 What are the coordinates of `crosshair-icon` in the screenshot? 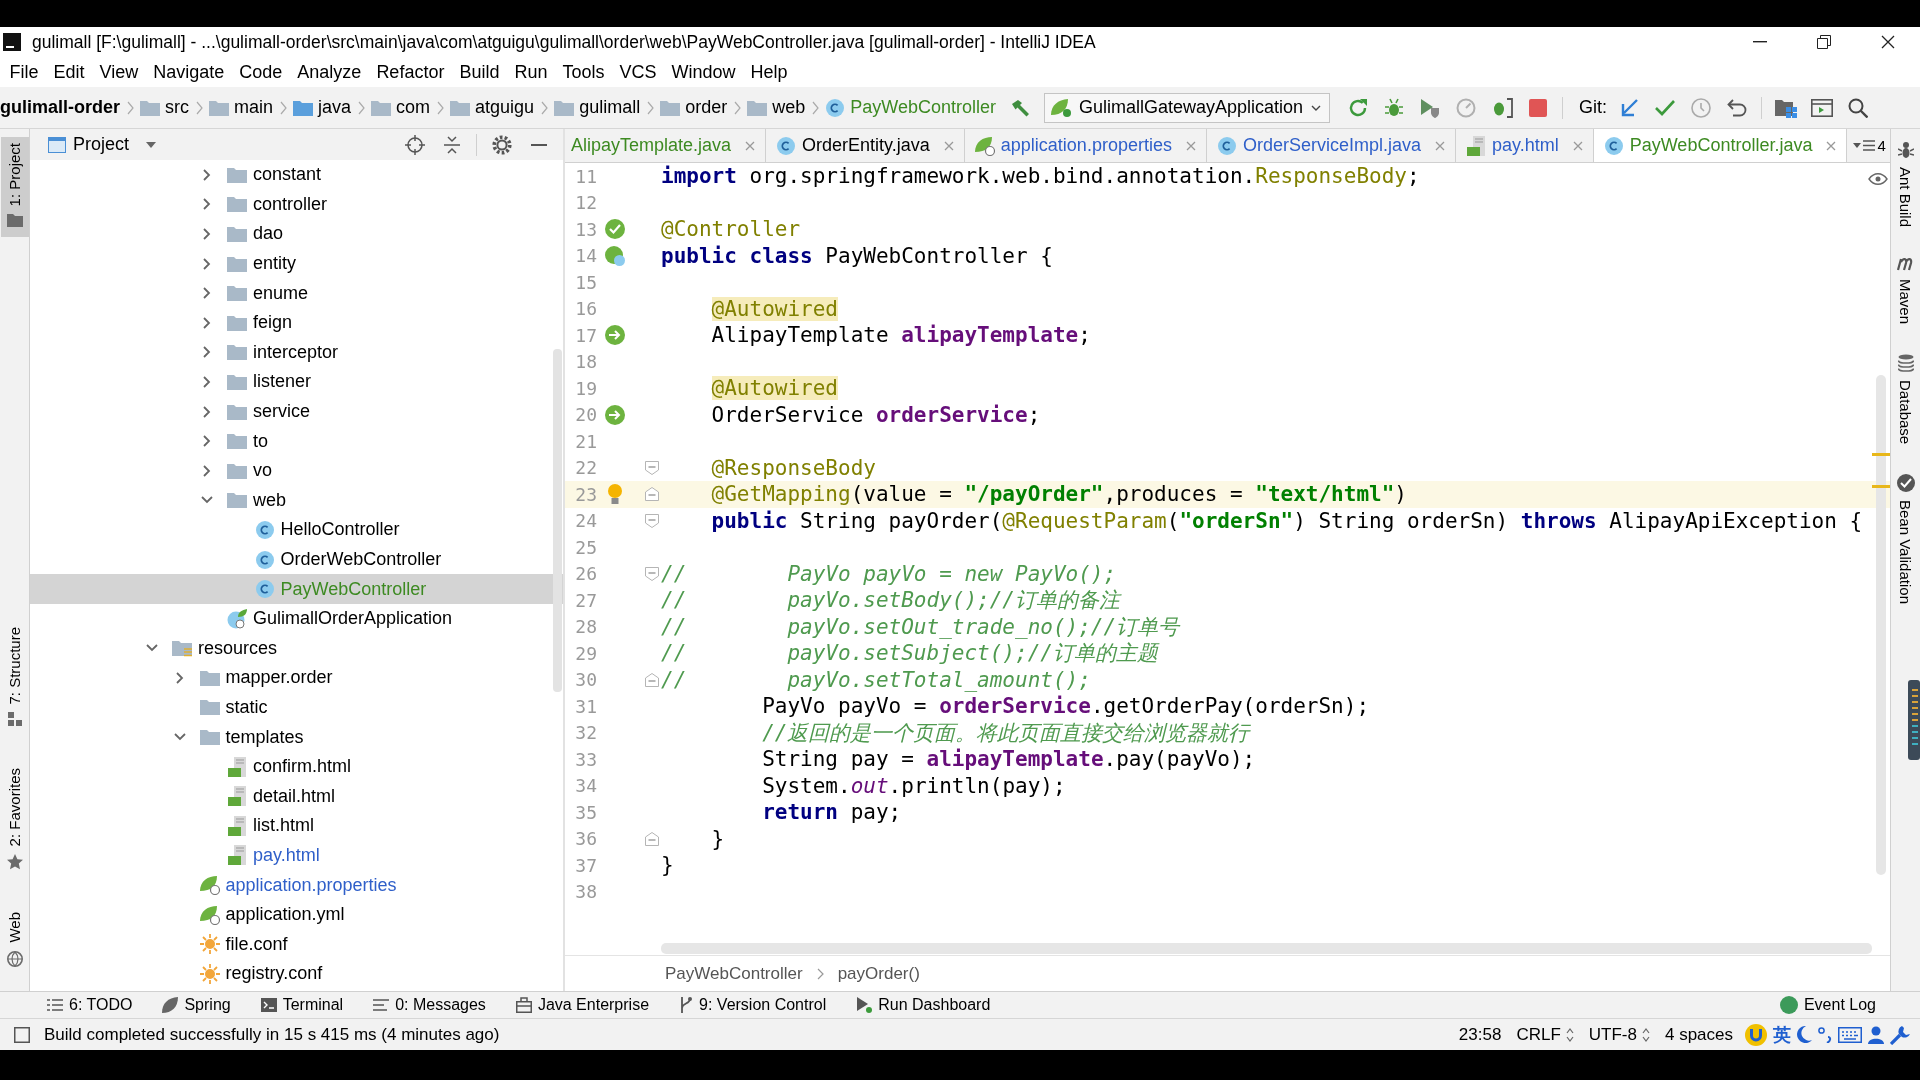 It's located at (414, 144).